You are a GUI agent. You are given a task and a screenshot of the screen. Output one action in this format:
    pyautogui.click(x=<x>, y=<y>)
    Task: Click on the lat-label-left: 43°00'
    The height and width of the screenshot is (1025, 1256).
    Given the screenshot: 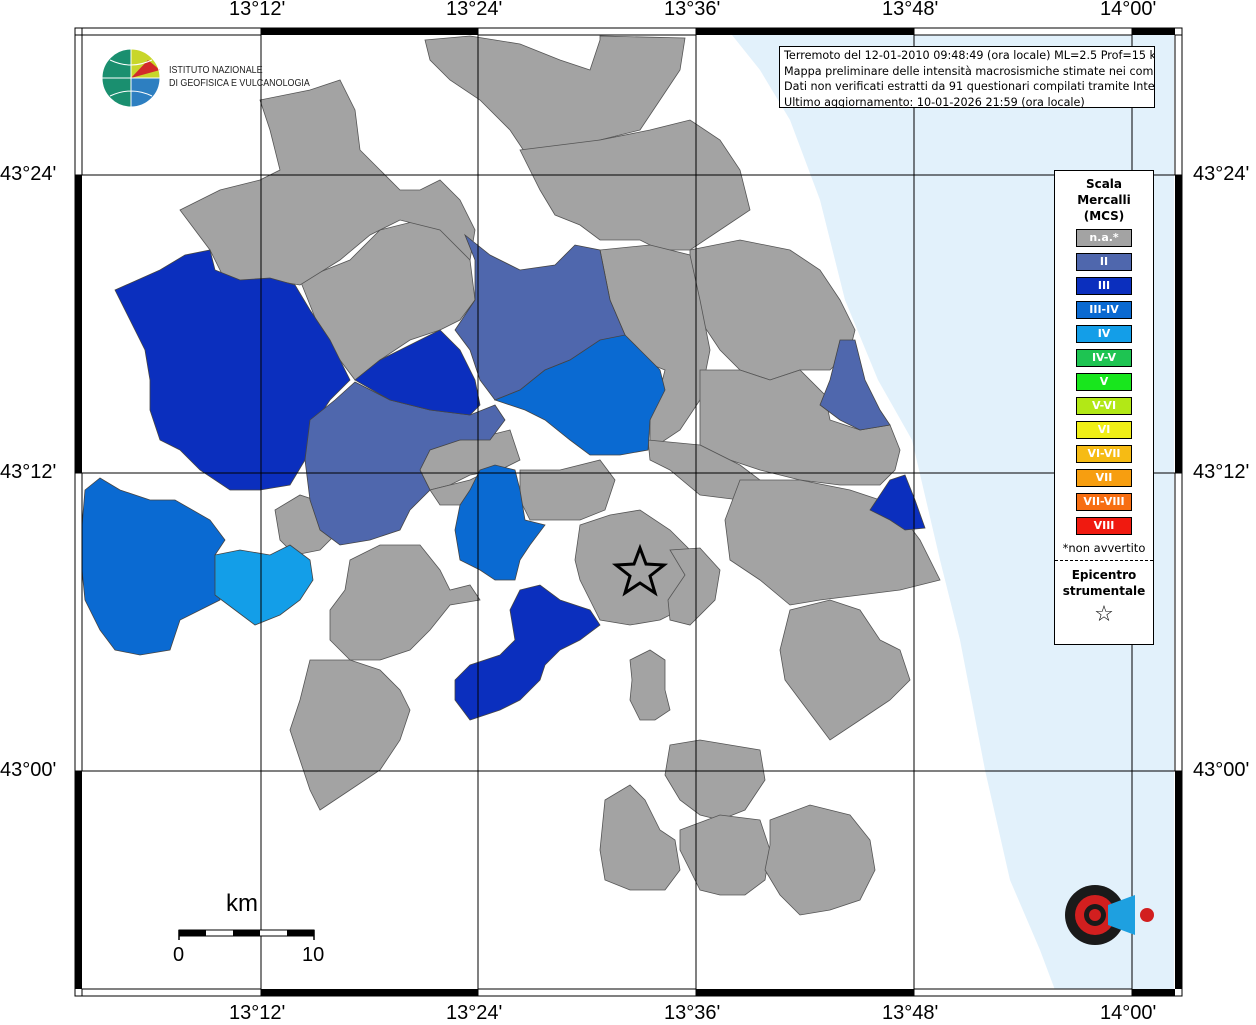 What is the action you would take?
    pyautogui.click(x=28, y=770)
    